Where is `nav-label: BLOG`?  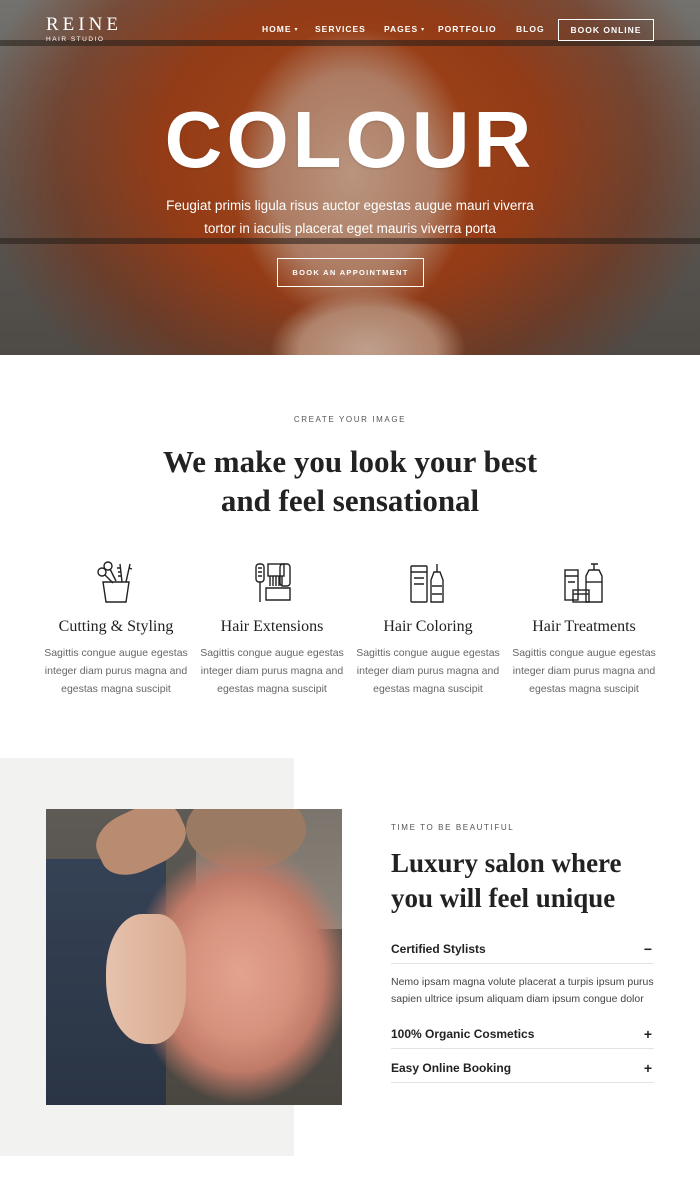 nav-label: BLOG is located at coordinates (530, 29).